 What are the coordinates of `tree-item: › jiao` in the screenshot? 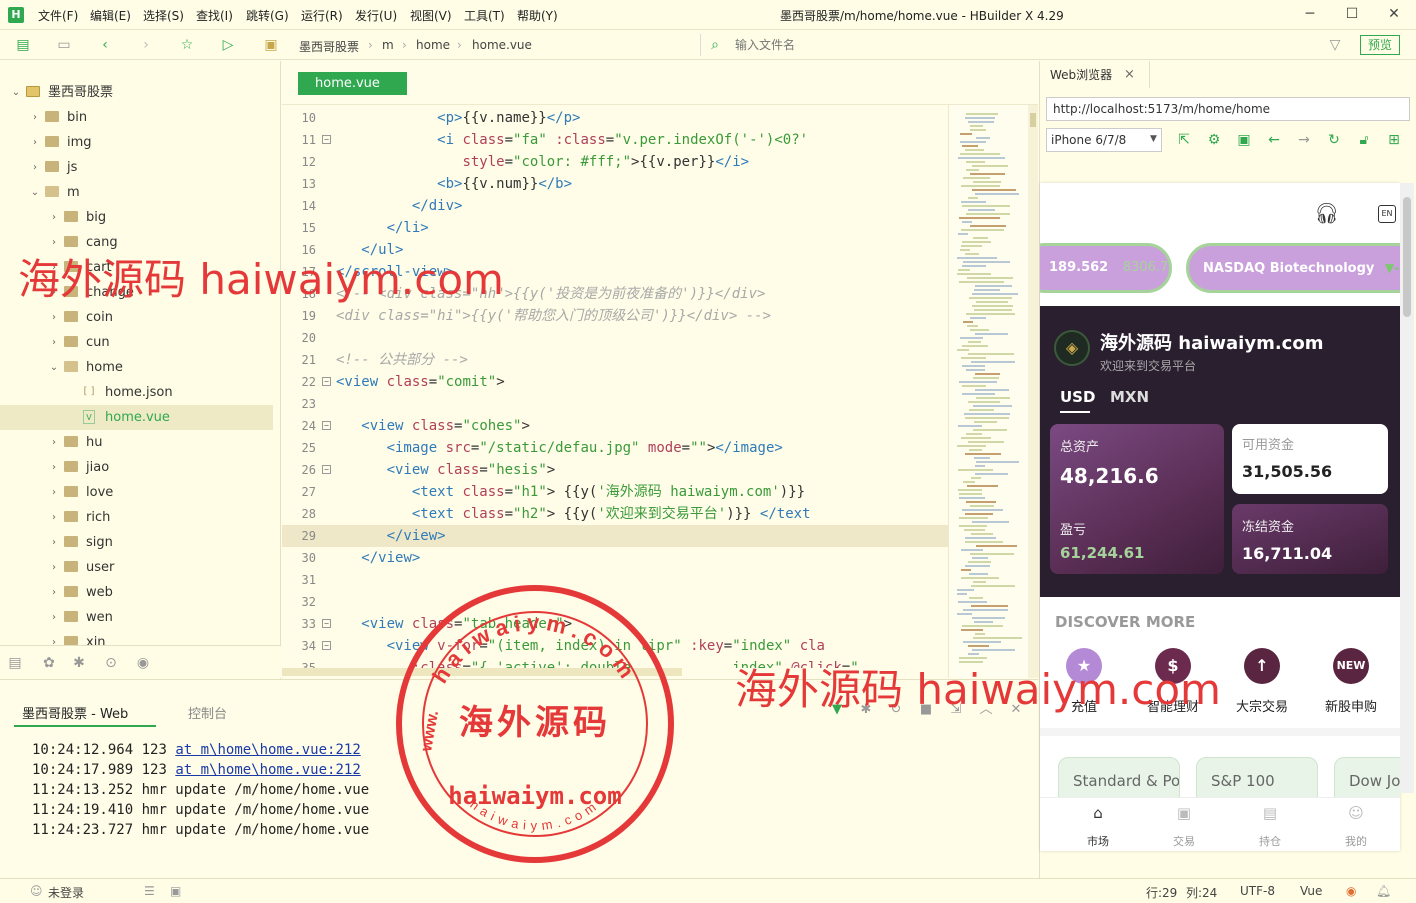 It's located at (136, 467).